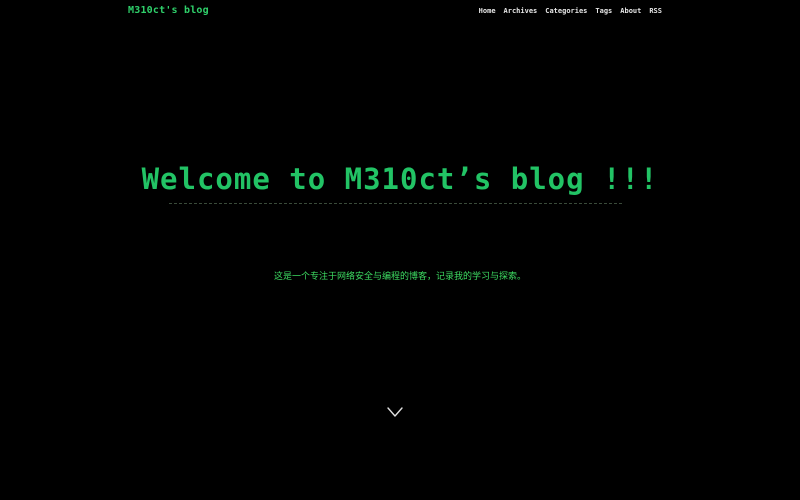  I want to click on chevron-down-icon-graphic, so click(395, 412).